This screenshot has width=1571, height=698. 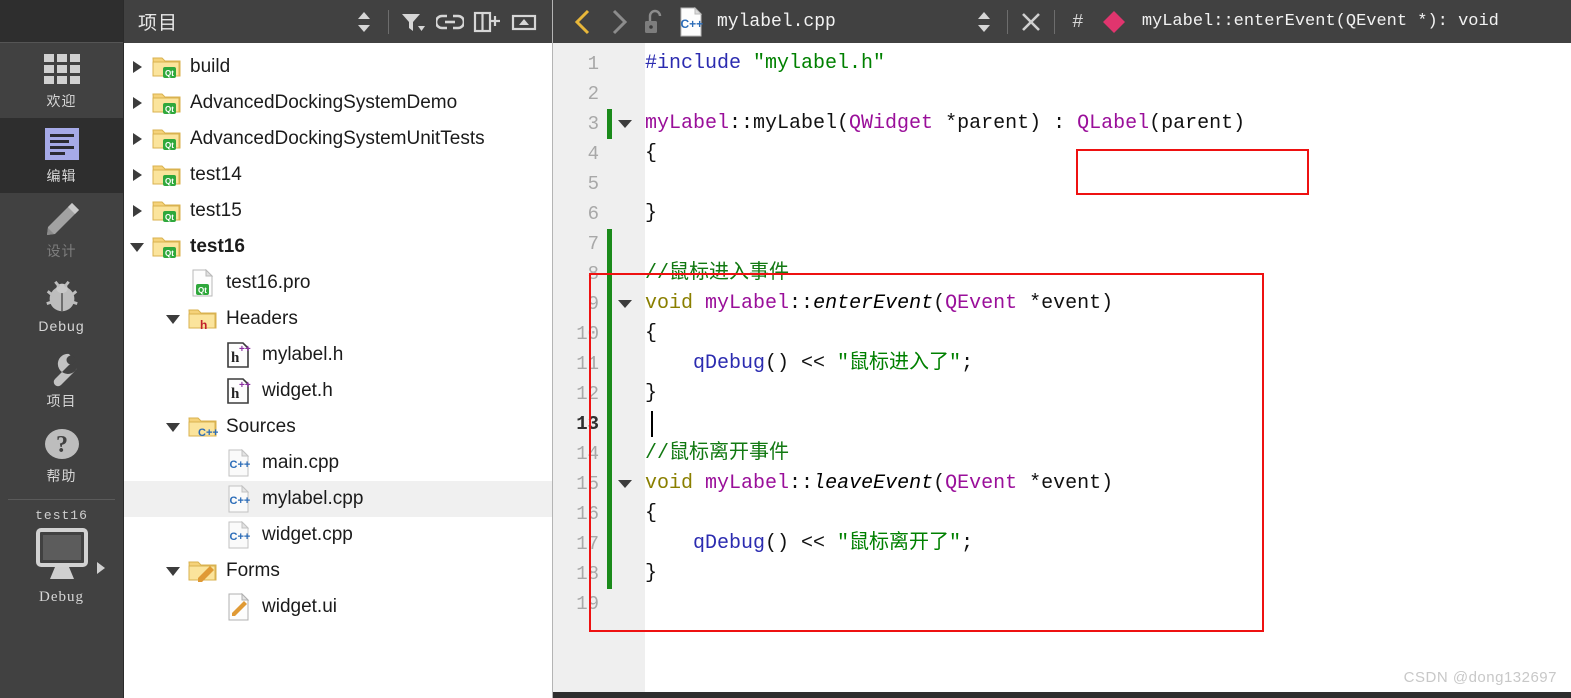 I want to click on forms-folder-icon, so click(x=203, y=571).